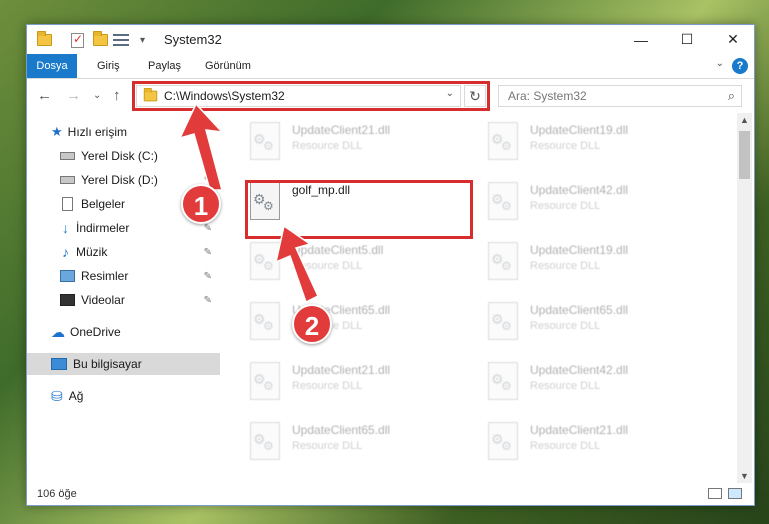  What do you see at coordinates (248, 203) in the screenshot?
I see `callout-arrows` at bounding box center [248, 203].